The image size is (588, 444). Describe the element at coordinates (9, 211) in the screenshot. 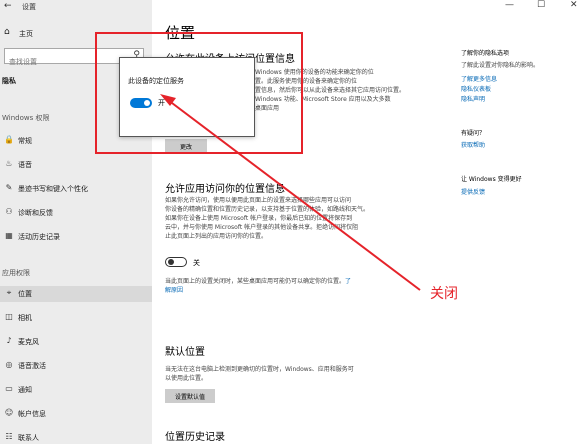

I see `diagnostics-icon: ⚇` at that location.